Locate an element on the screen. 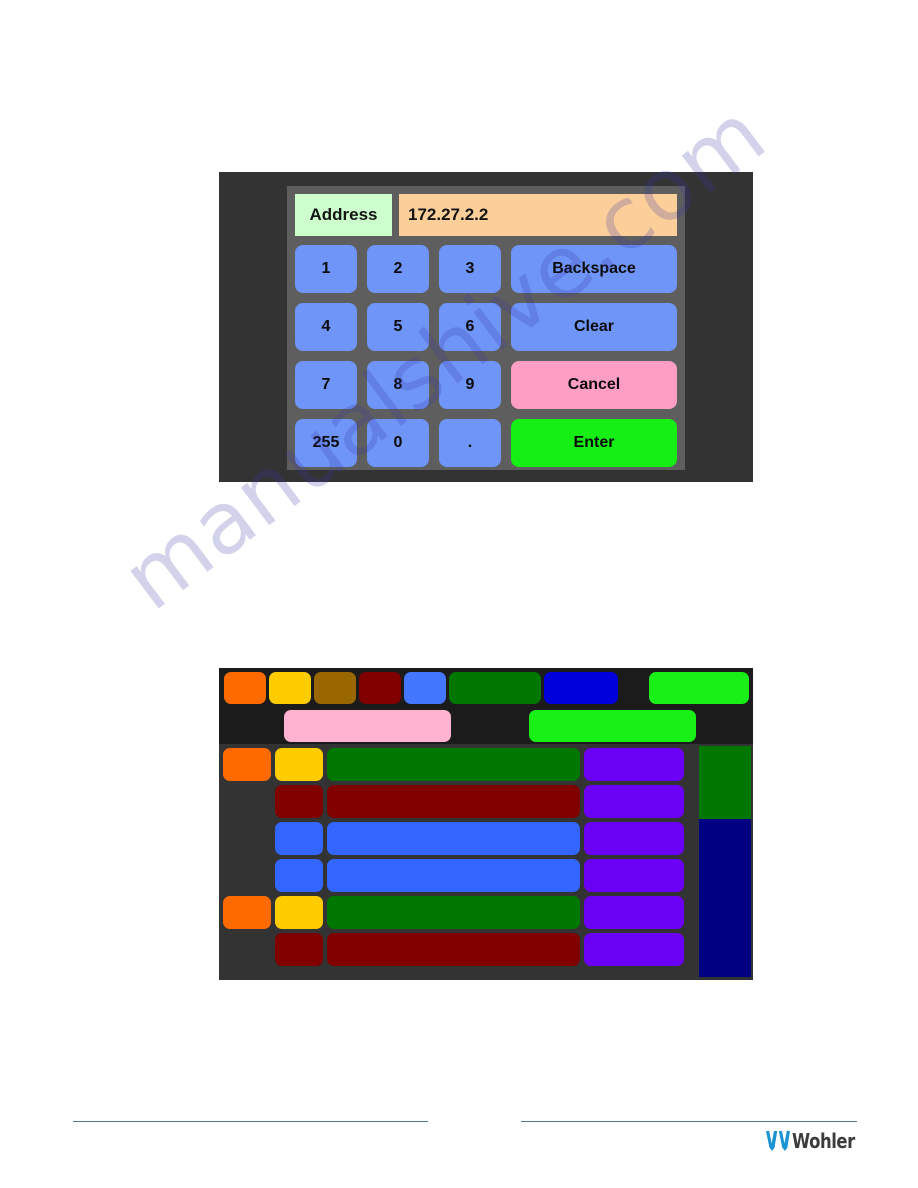  chip-blue is located at coordinates (425, 688).